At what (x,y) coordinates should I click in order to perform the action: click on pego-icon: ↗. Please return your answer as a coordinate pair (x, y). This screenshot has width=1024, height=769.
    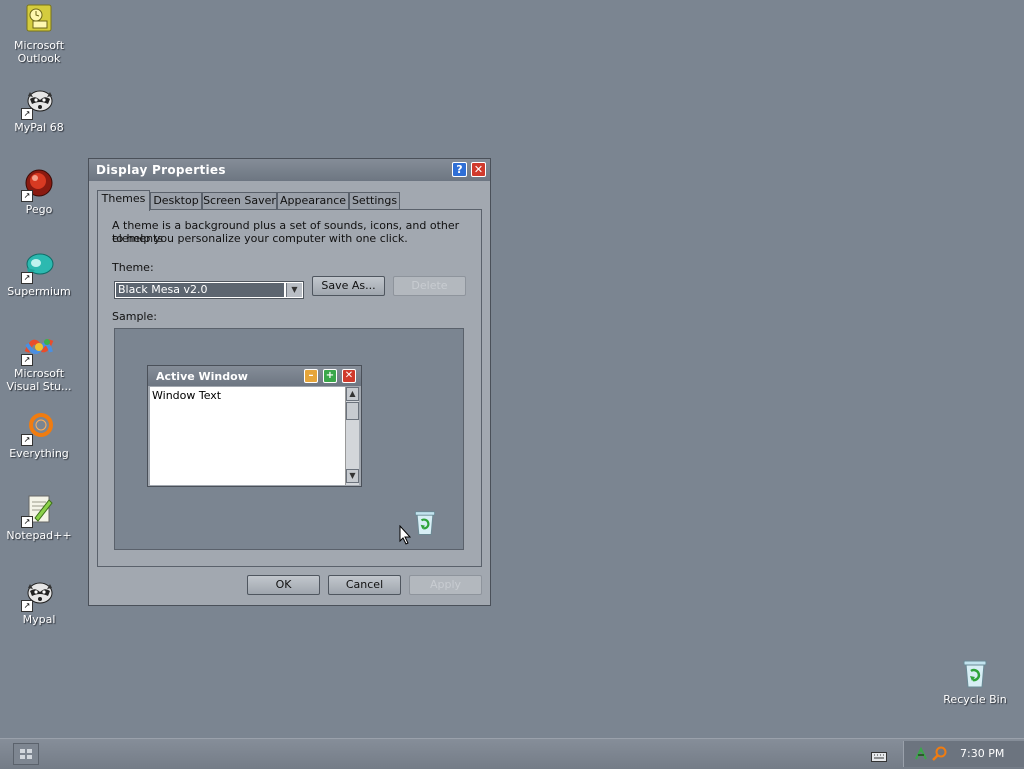
    Looking at the image, I should click on (38, 185).